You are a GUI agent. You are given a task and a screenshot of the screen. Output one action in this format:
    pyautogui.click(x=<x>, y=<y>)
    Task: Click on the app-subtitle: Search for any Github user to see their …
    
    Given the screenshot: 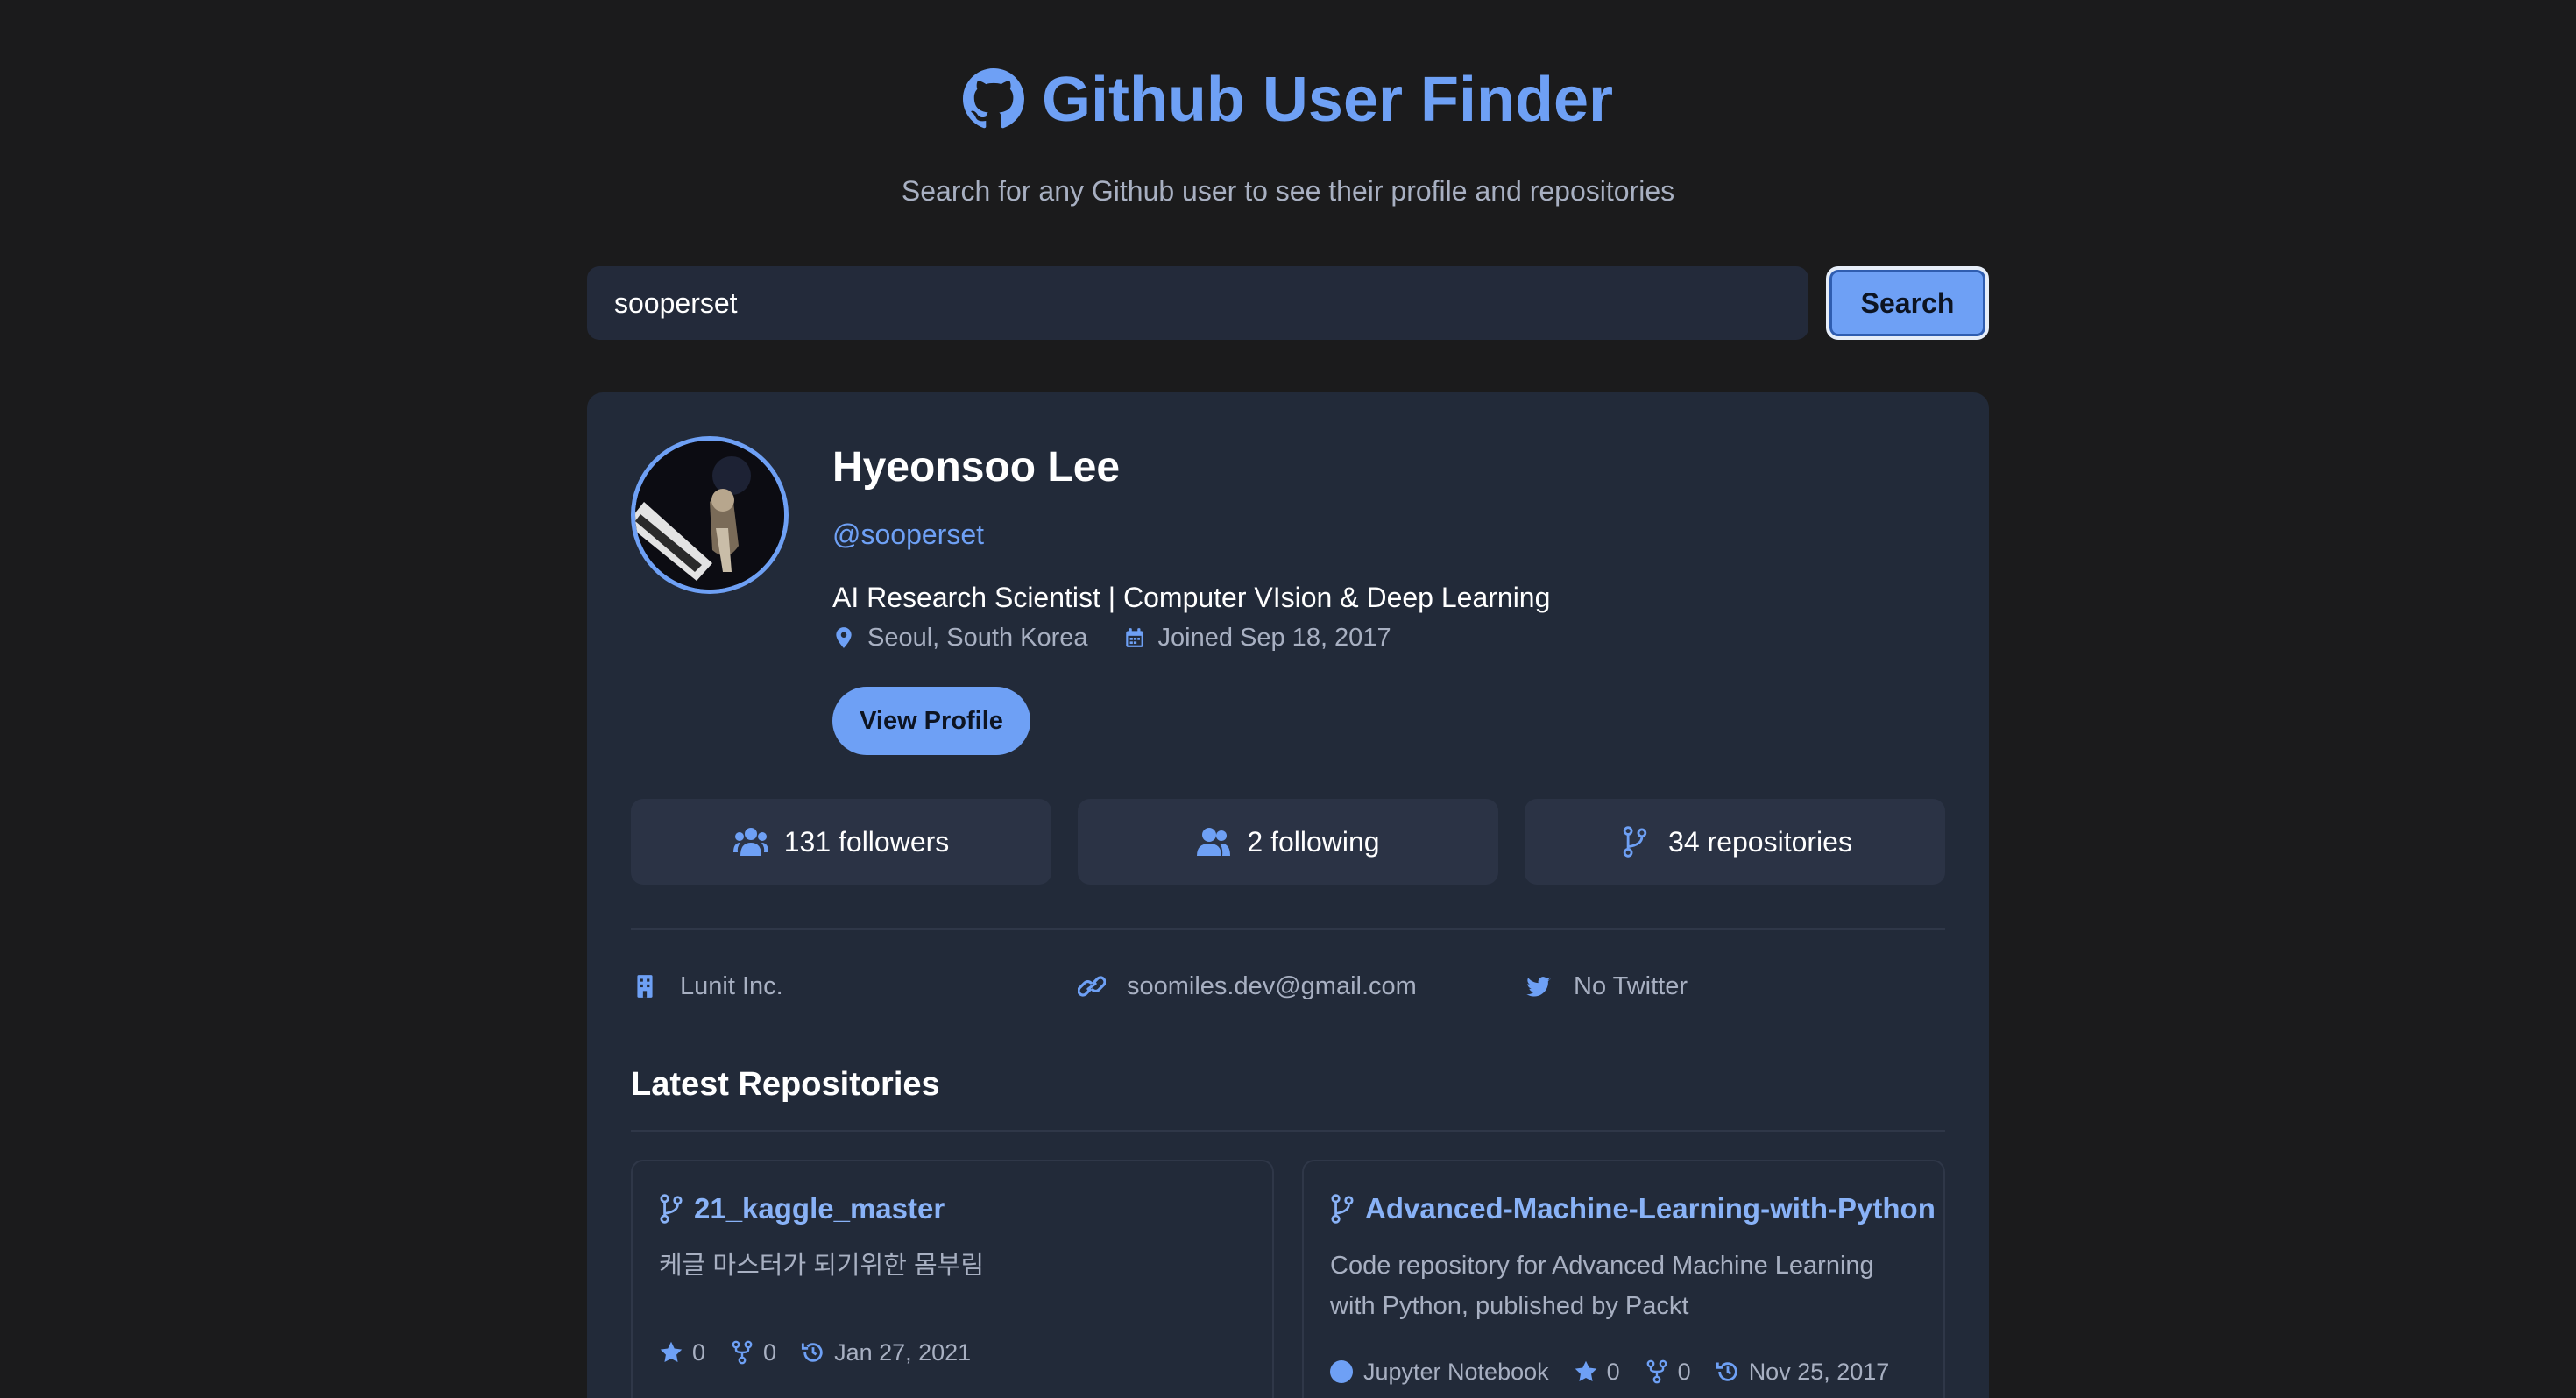 What is the action you would take?
    pyautogui.click(x=1288, y=191)
    